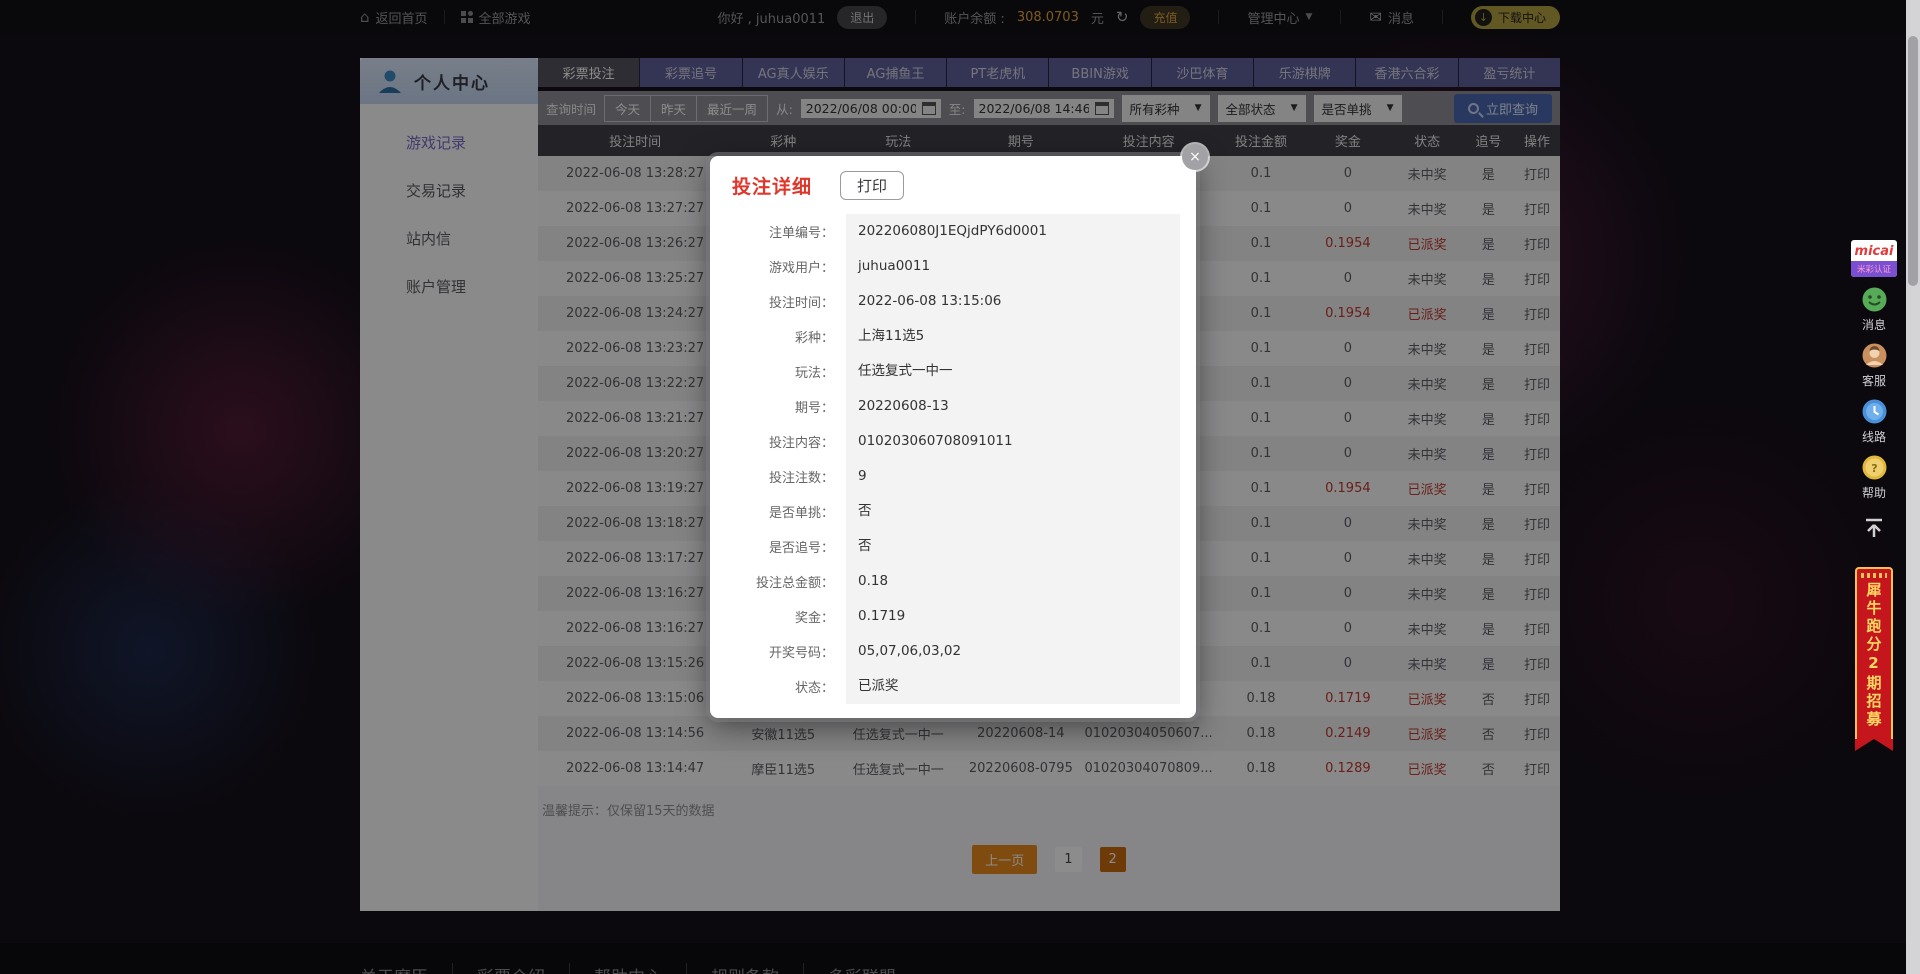  What do you see at coordinates (1913, 487) in the screenshot?
I see `scrollbar-track` at bounding box center [1913, 487].